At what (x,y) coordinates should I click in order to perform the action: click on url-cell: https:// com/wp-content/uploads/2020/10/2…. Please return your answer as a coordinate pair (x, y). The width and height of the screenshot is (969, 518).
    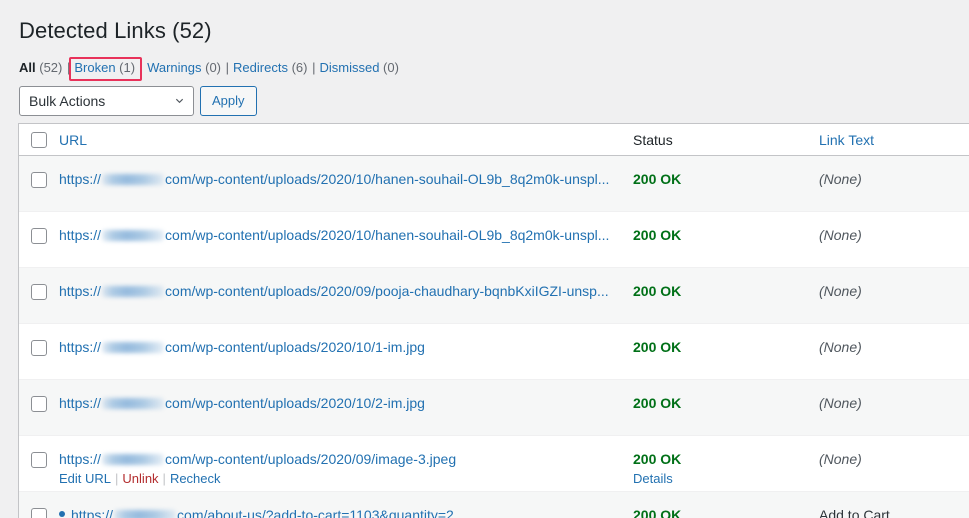
    Looking at the image, I should click on (346, 403).